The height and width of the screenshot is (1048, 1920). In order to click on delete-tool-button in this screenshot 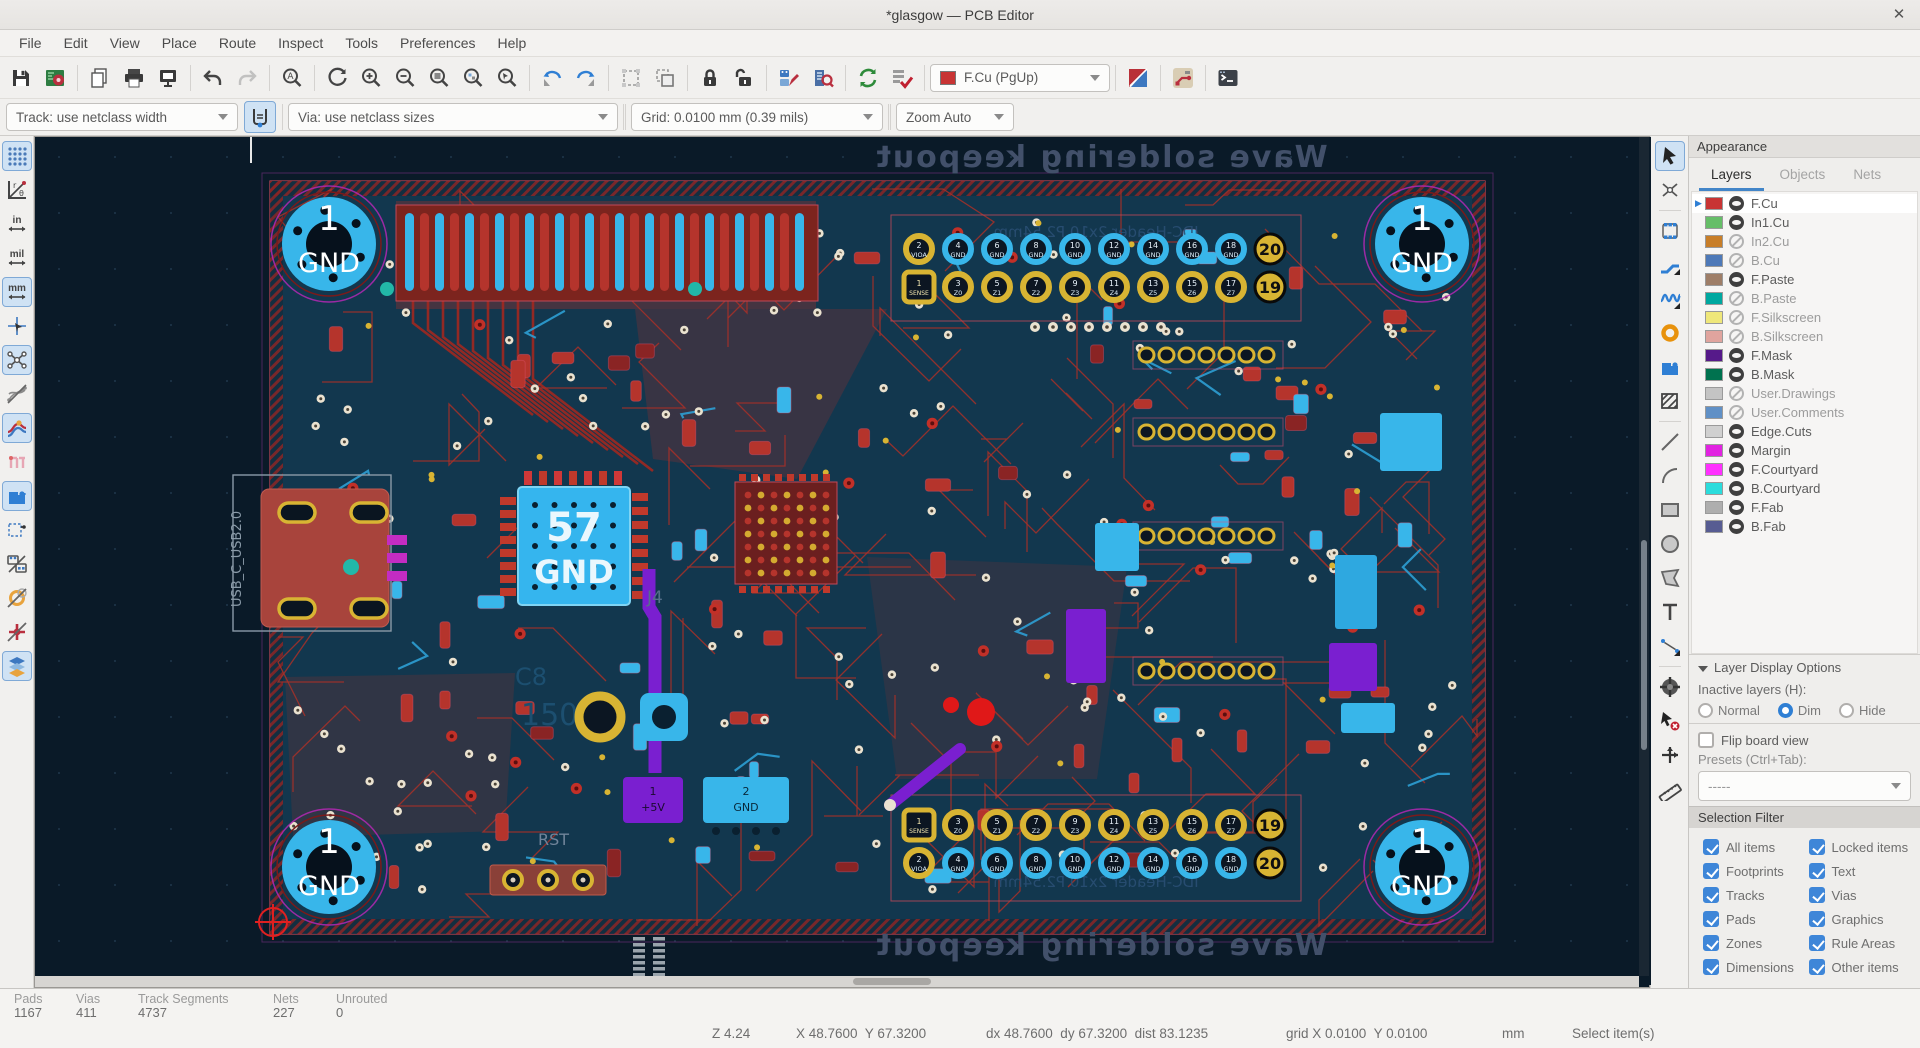, I will do `click(1670, 721)`.